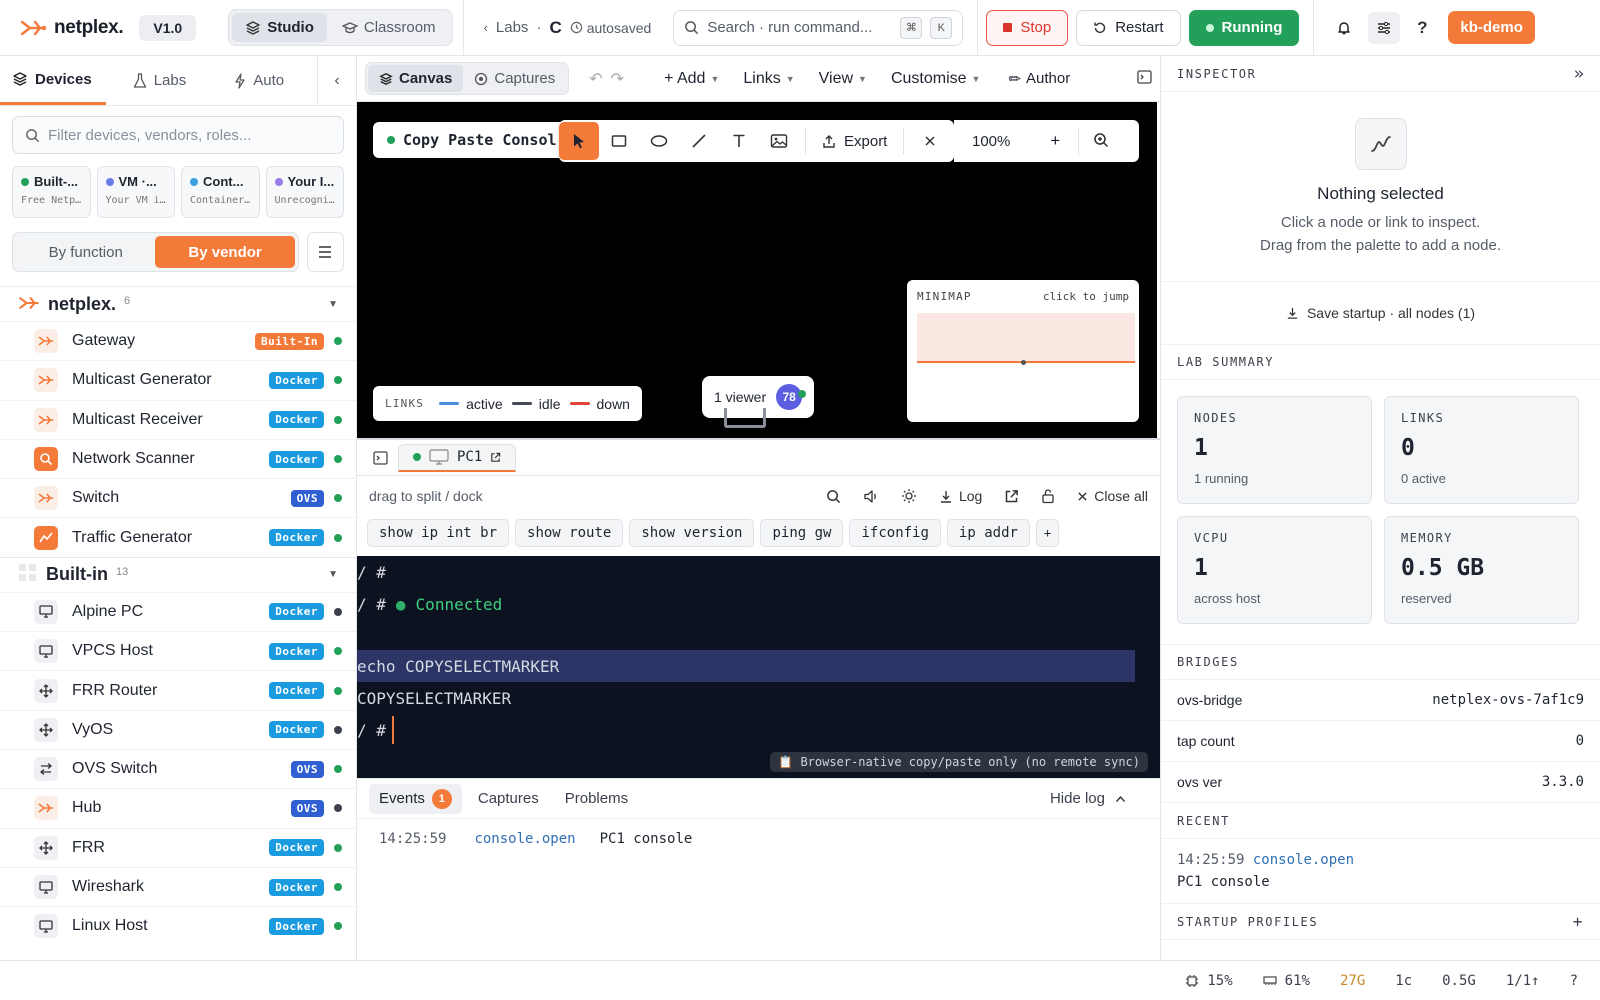 This screenshot has height=1000, width=1600. What do you see at coordinates (569, 533) in the screenshot?
I see `command-snippet: show route` at bounding box center [569, 533].